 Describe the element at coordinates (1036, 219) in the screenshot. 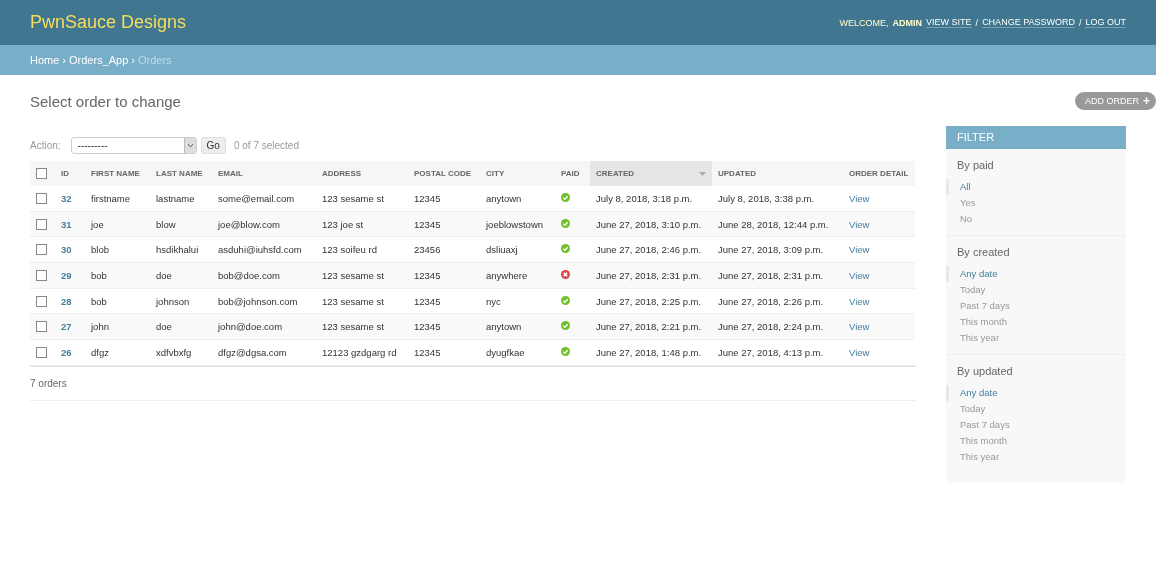

I see `filter-option: No` at that location.